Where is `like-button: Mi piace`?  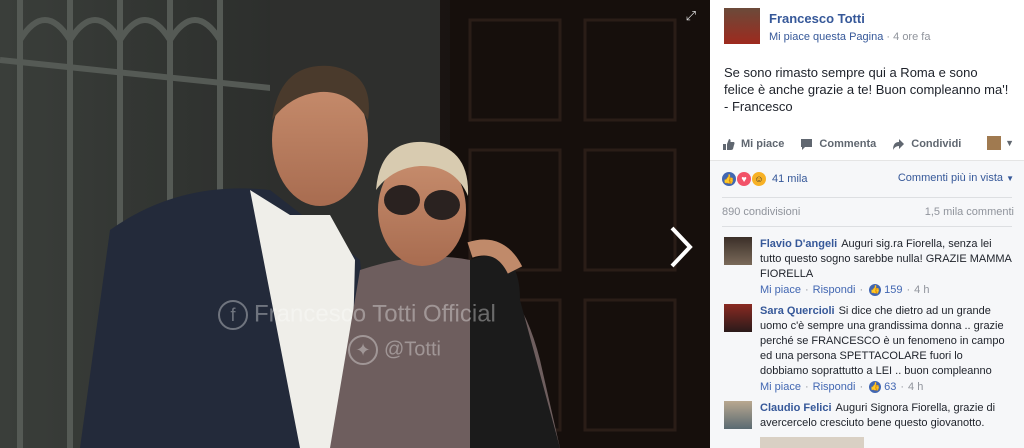
like-button: Mi piace is located at coordinates (753, 144).